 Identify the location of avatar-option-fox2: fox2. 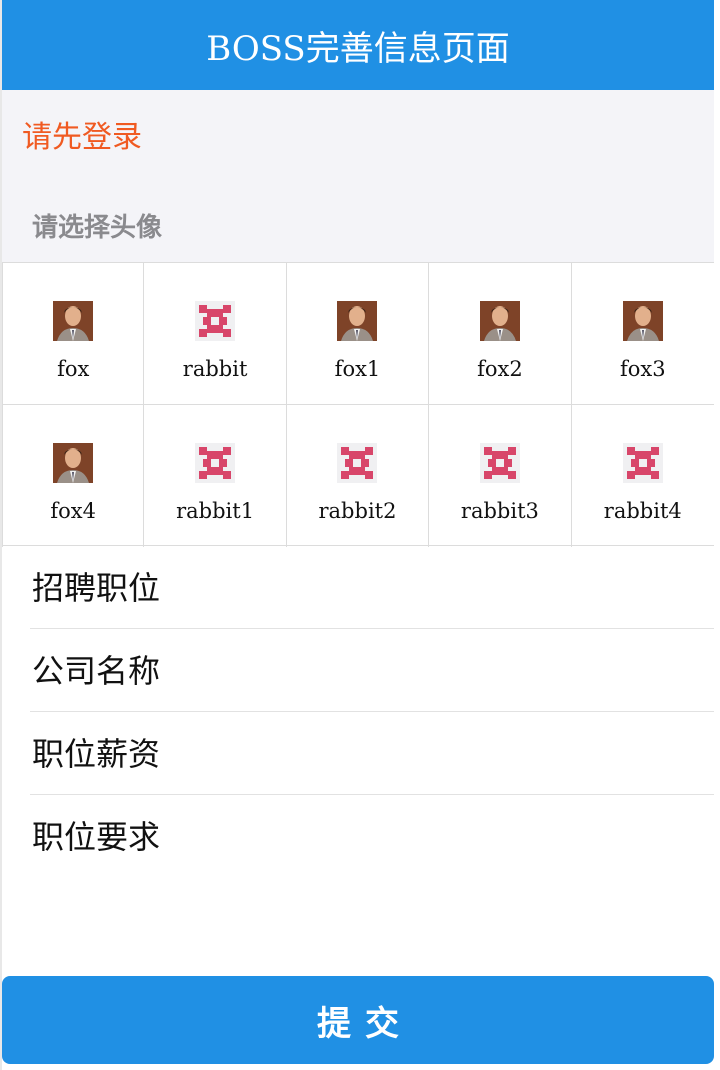
(500, 334).